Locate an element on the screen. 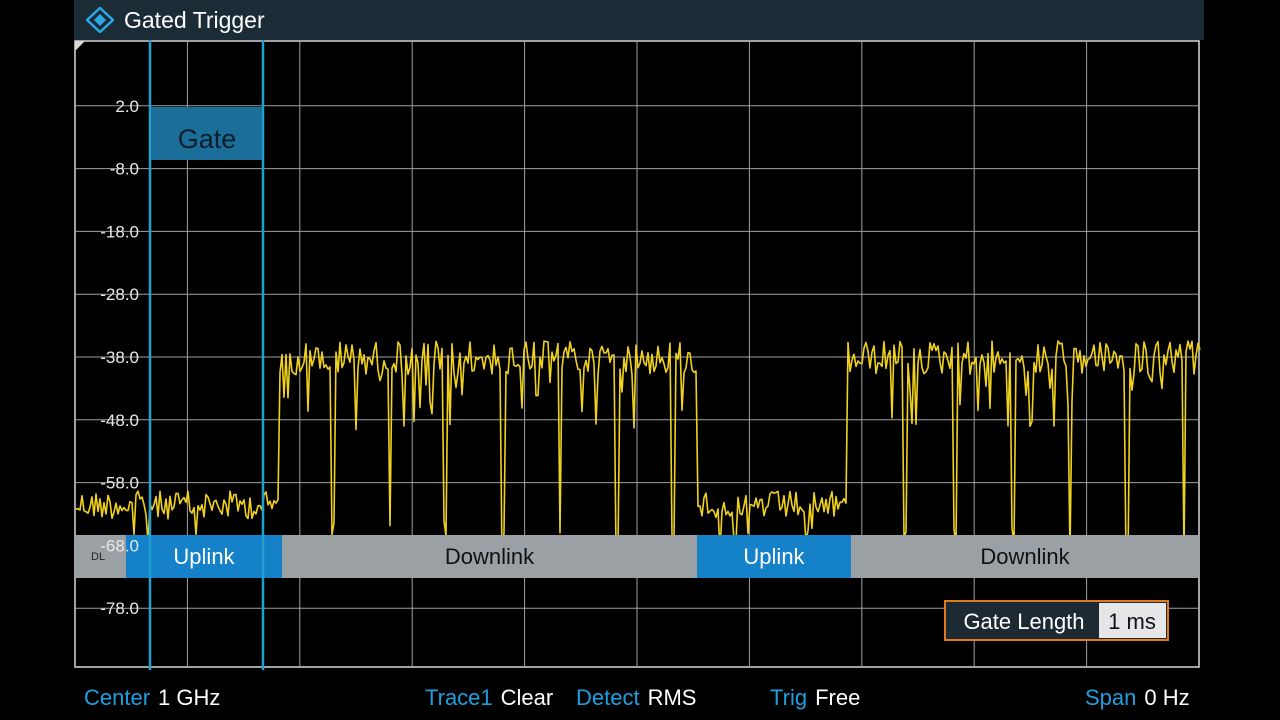 Image resolution: width=1280 pixels, height=720 pixels. y-axis-label: -78.0 is located at coordinates (119, 608).